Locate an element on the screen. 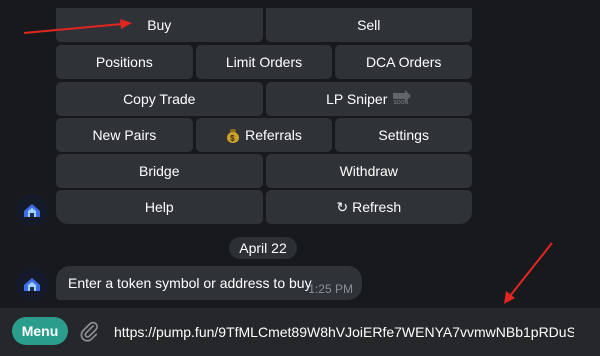 The width and height of the screenshot is (600, 356). lp-sniper-label: LP Sniper is located at coordinates (357, 99).